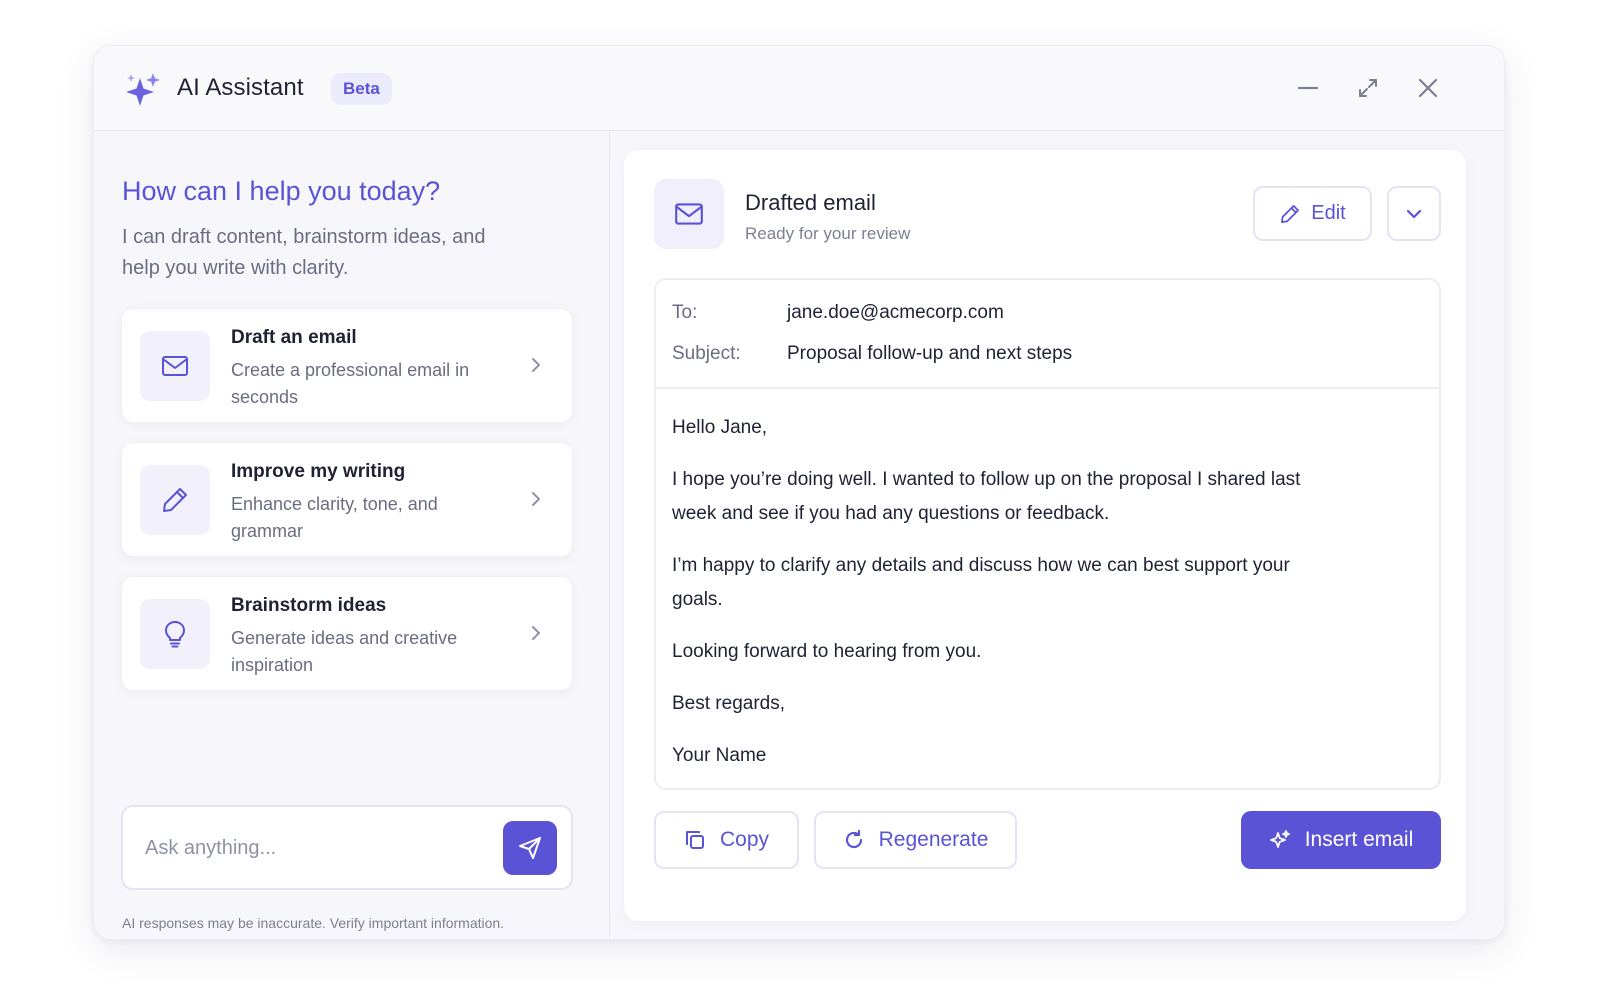  I want to click on ask-box, so click(347, 847).